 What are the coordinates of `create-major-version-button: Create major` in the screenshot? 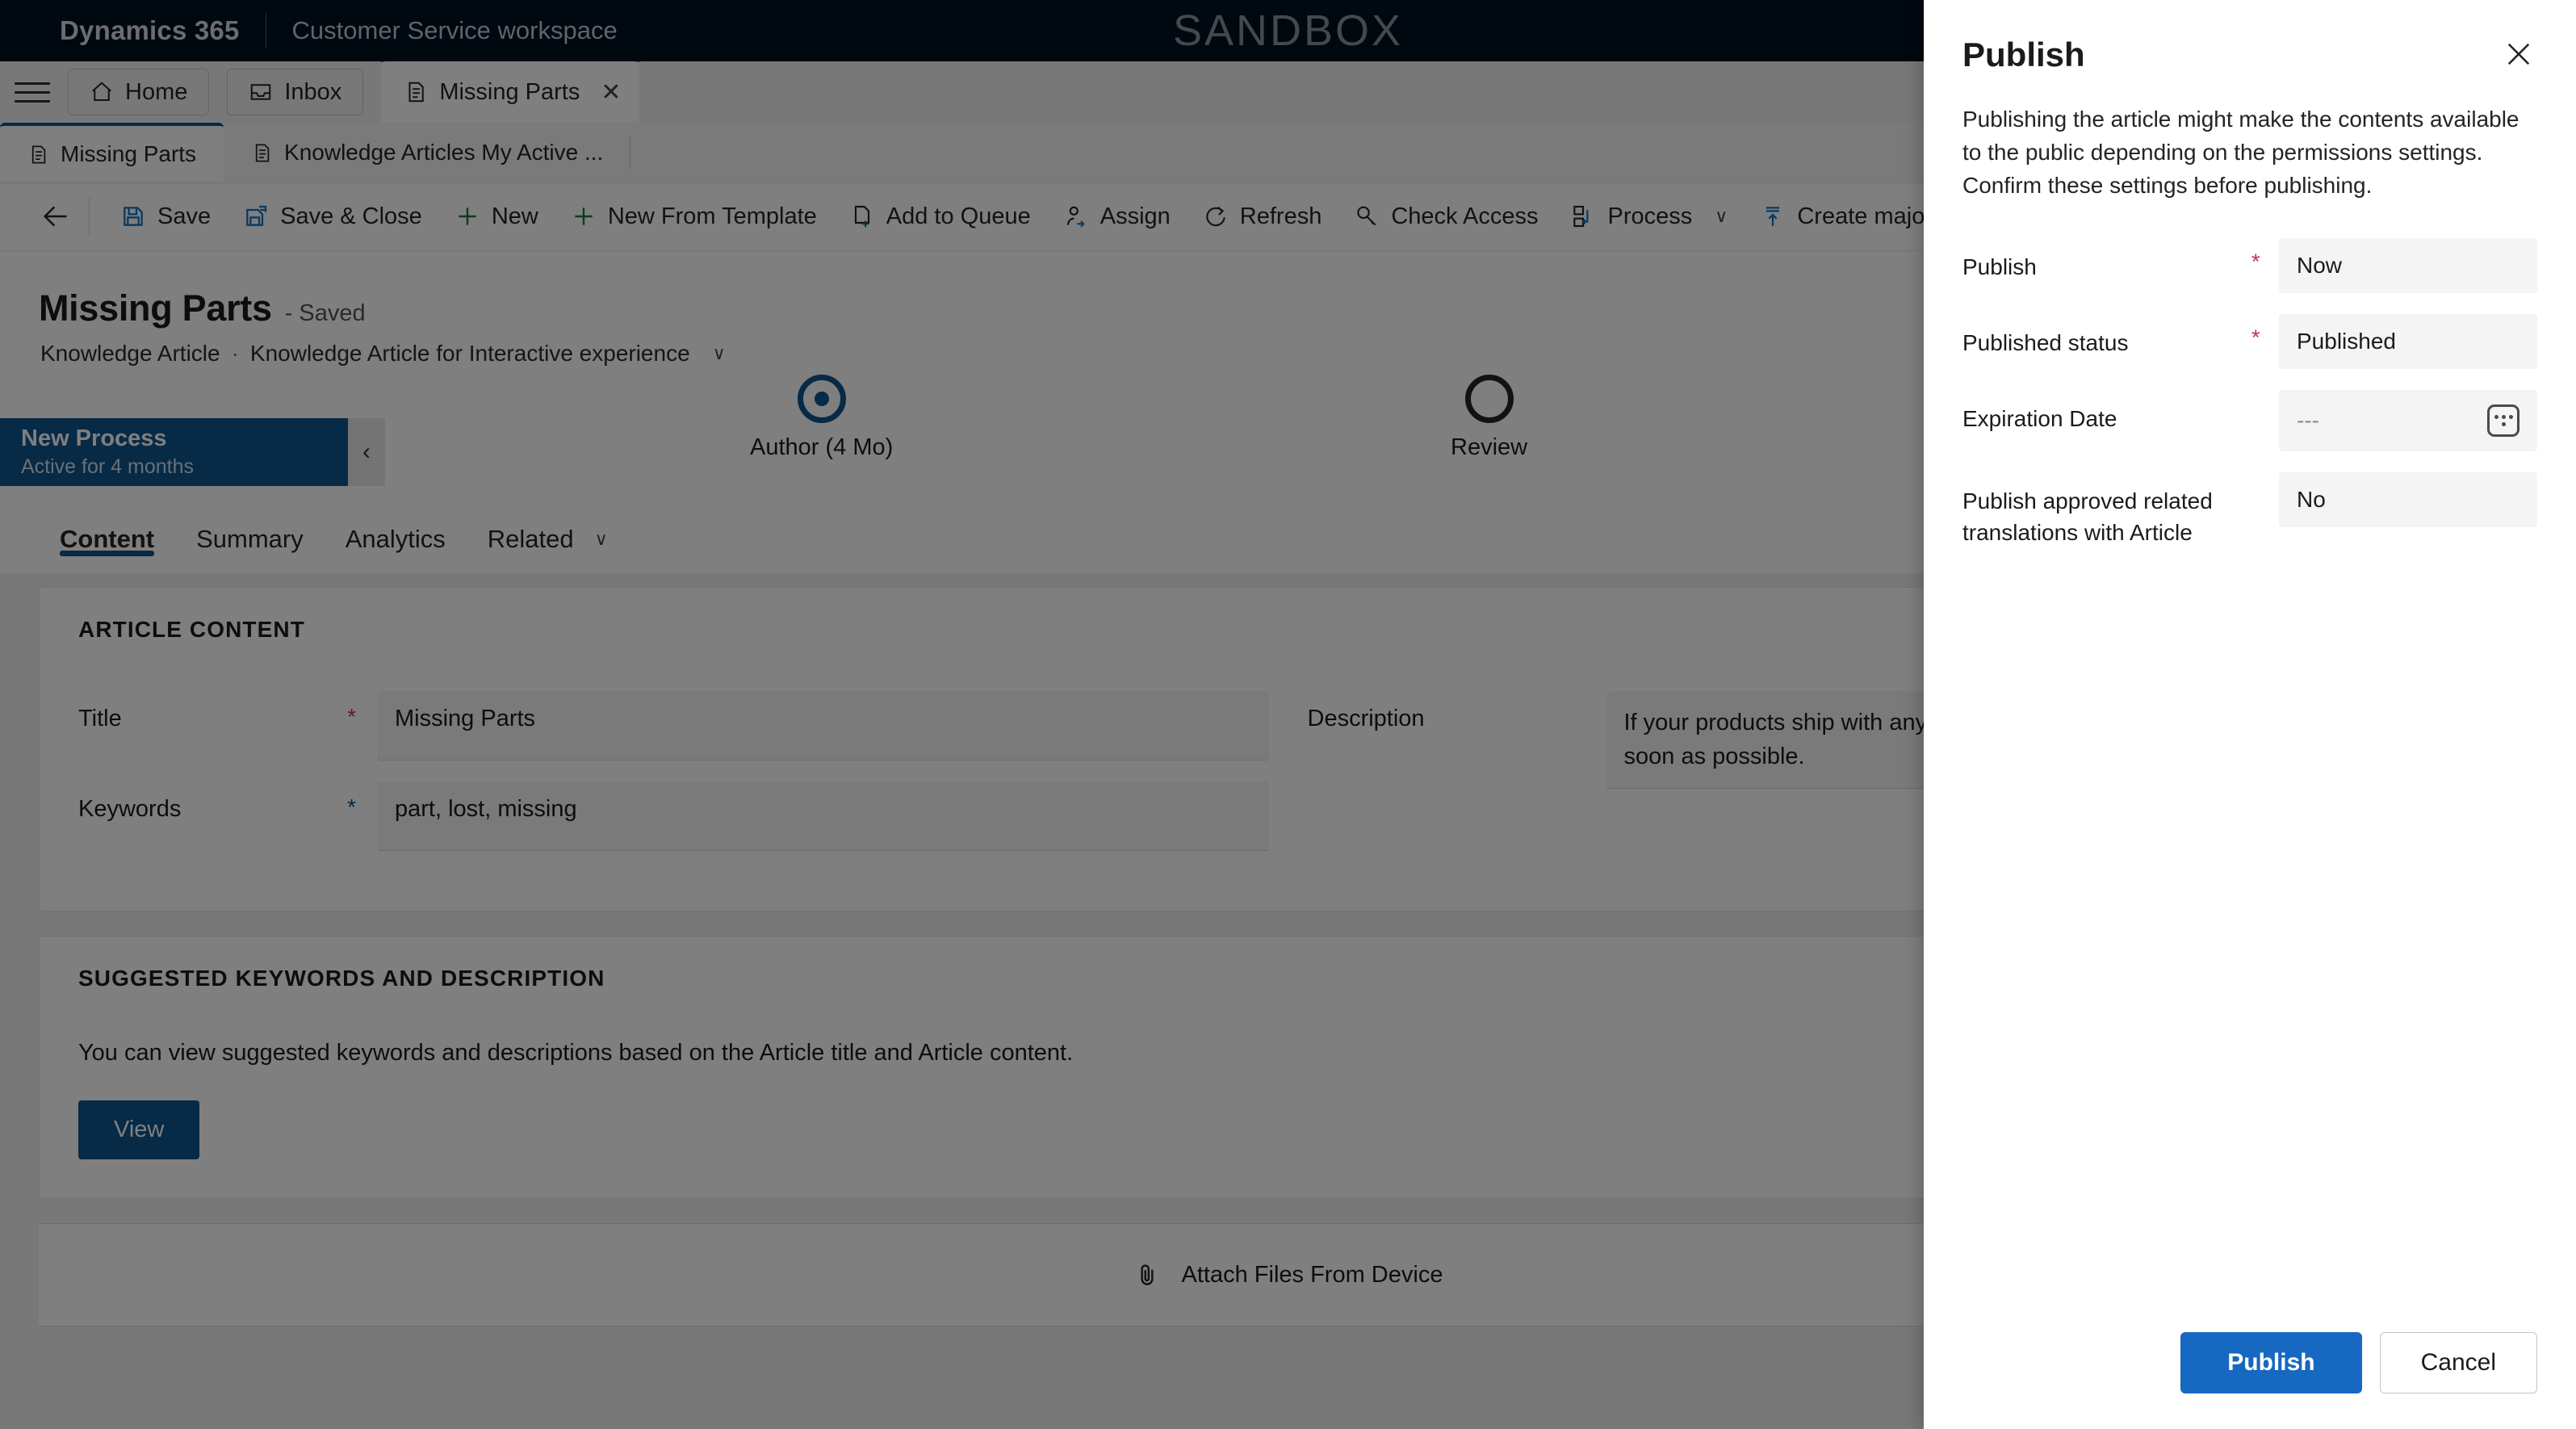 It's located at (1847, 216).